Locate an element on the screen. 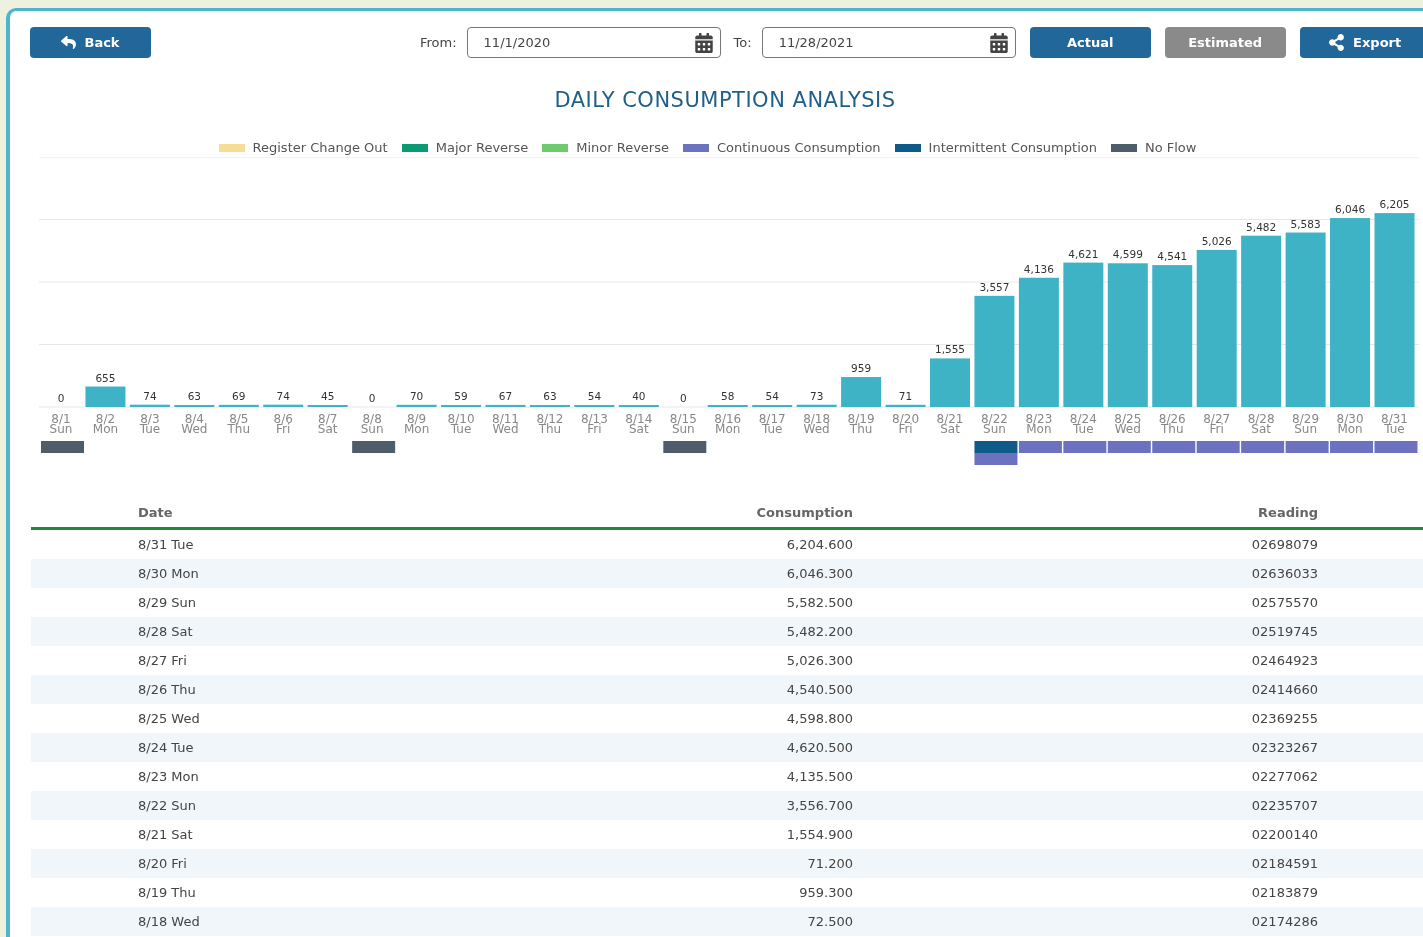  back-button: Back is located at coordinates (90, 42).